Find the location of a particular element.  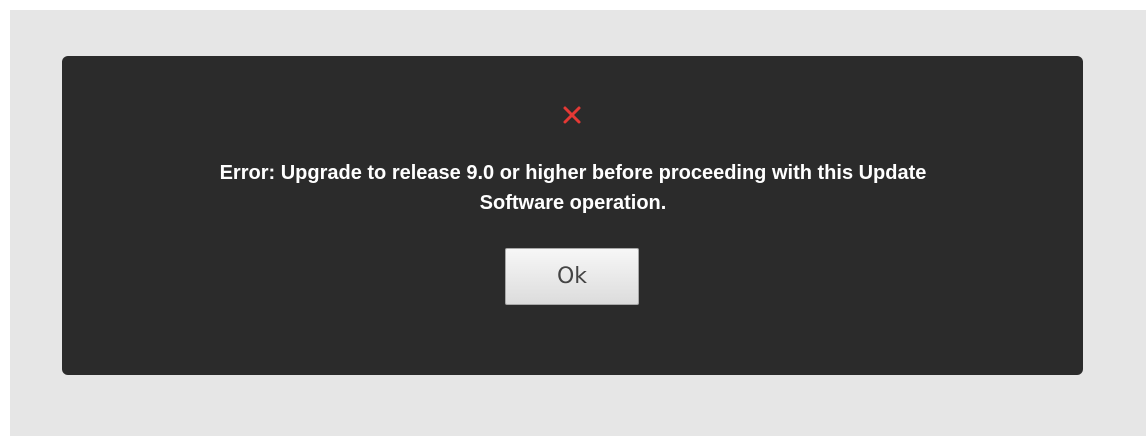

error-message-line-2: Software operation. is located at coordinates (573, 203).